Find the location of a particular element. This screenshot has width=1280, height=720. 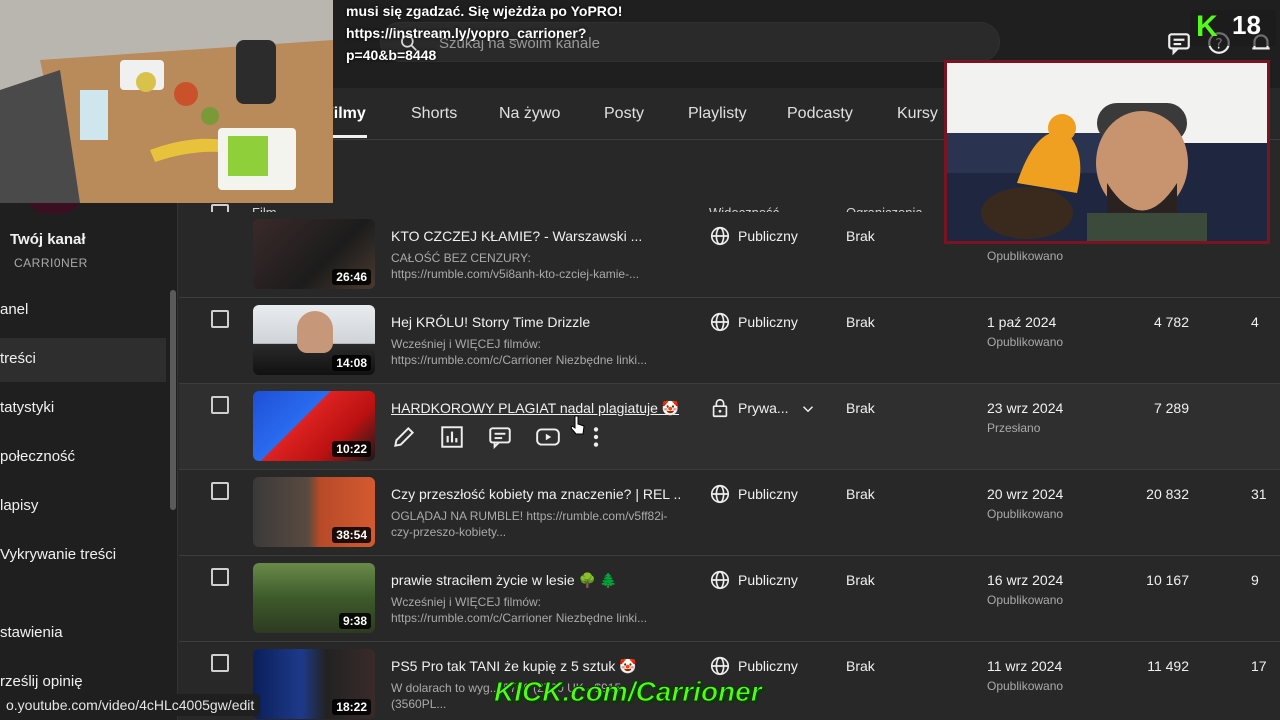

webcam-overlay is located at coordinates (1107, 152).